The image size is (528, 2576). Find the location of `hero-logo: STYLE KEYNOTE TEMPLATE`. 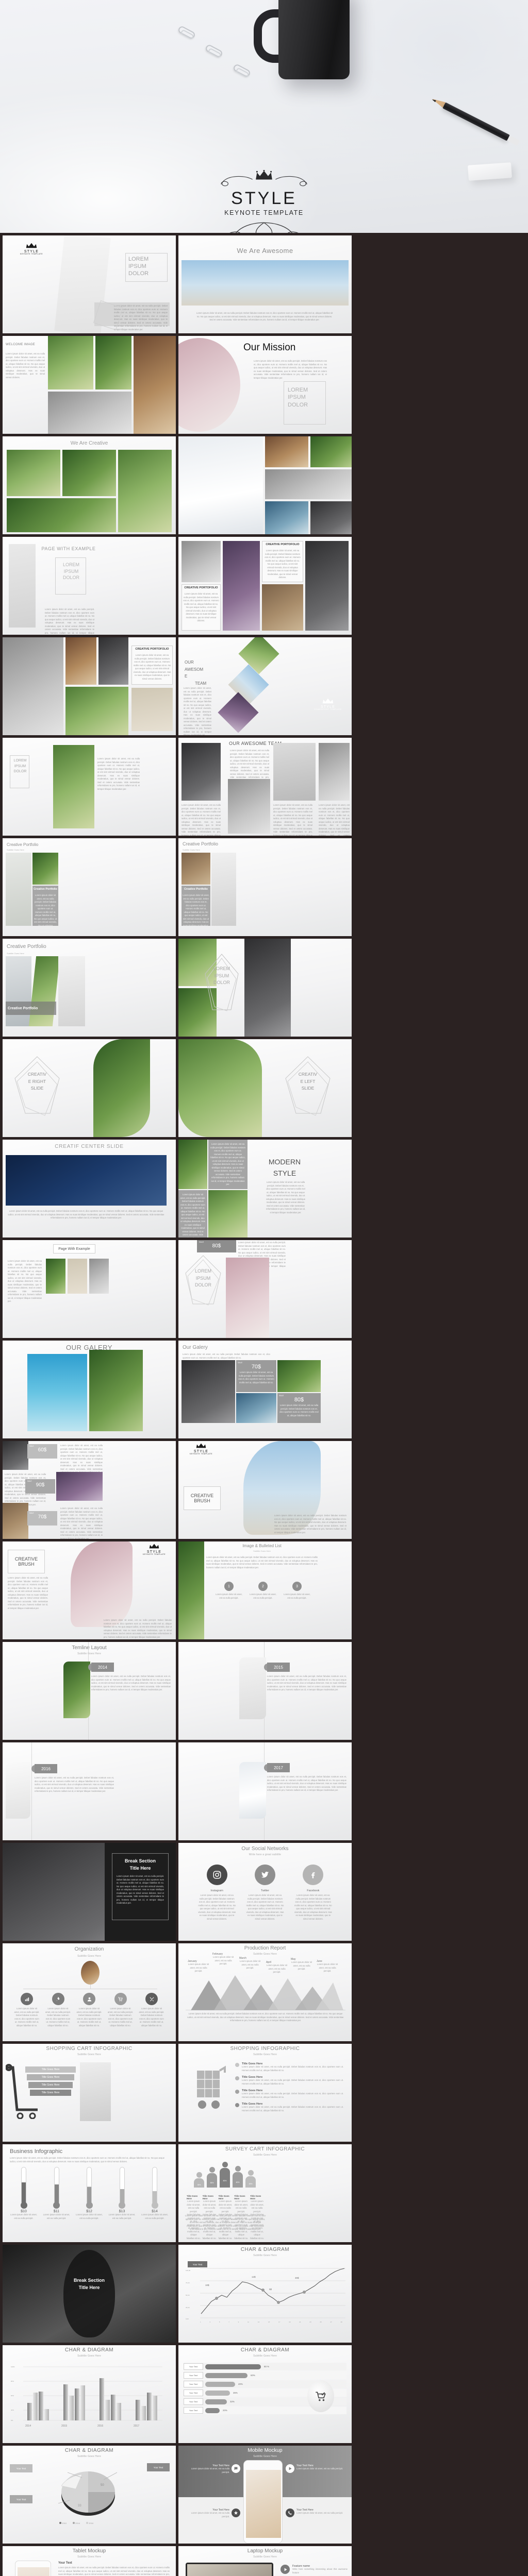

hero-logo: STYLE KEYNOTE TEMPLATE is located at coordinates (264, 201).